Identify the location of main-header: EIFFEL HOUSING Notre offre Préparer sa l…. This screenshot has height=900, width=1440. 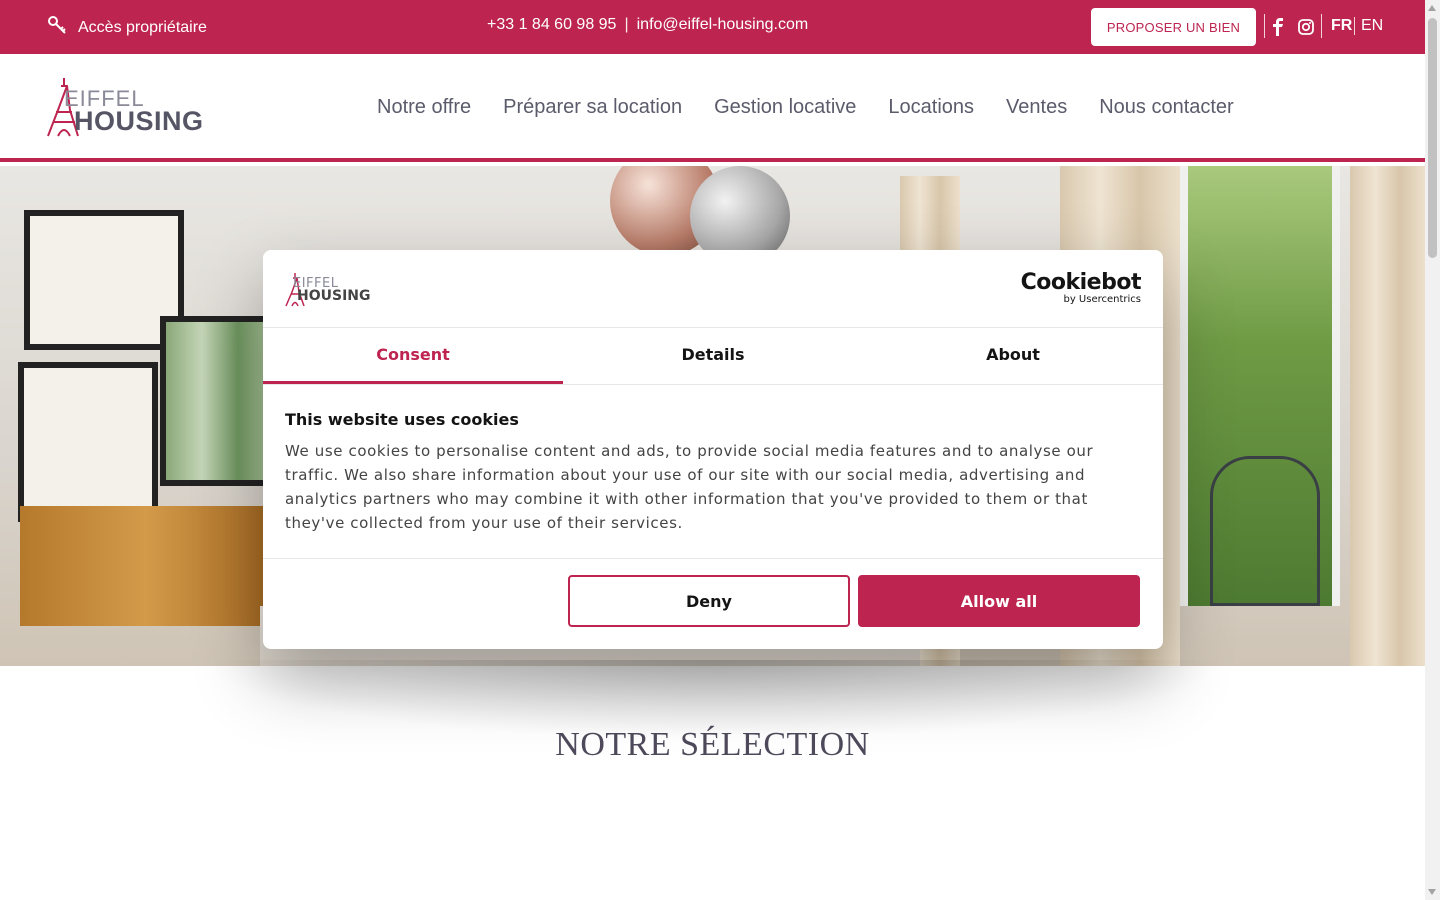
(712, 108).